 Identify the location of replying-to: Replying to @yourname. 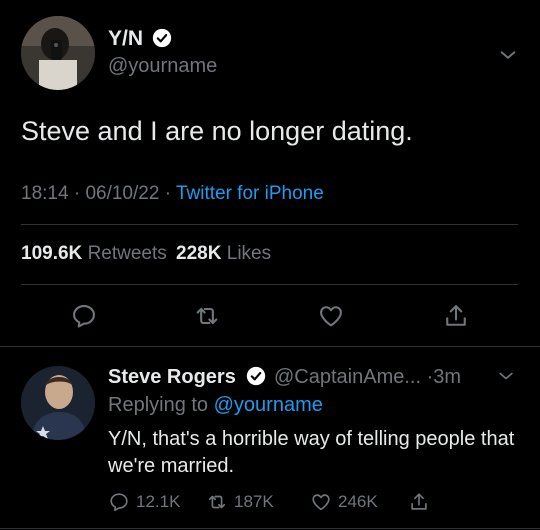
(215, 405).